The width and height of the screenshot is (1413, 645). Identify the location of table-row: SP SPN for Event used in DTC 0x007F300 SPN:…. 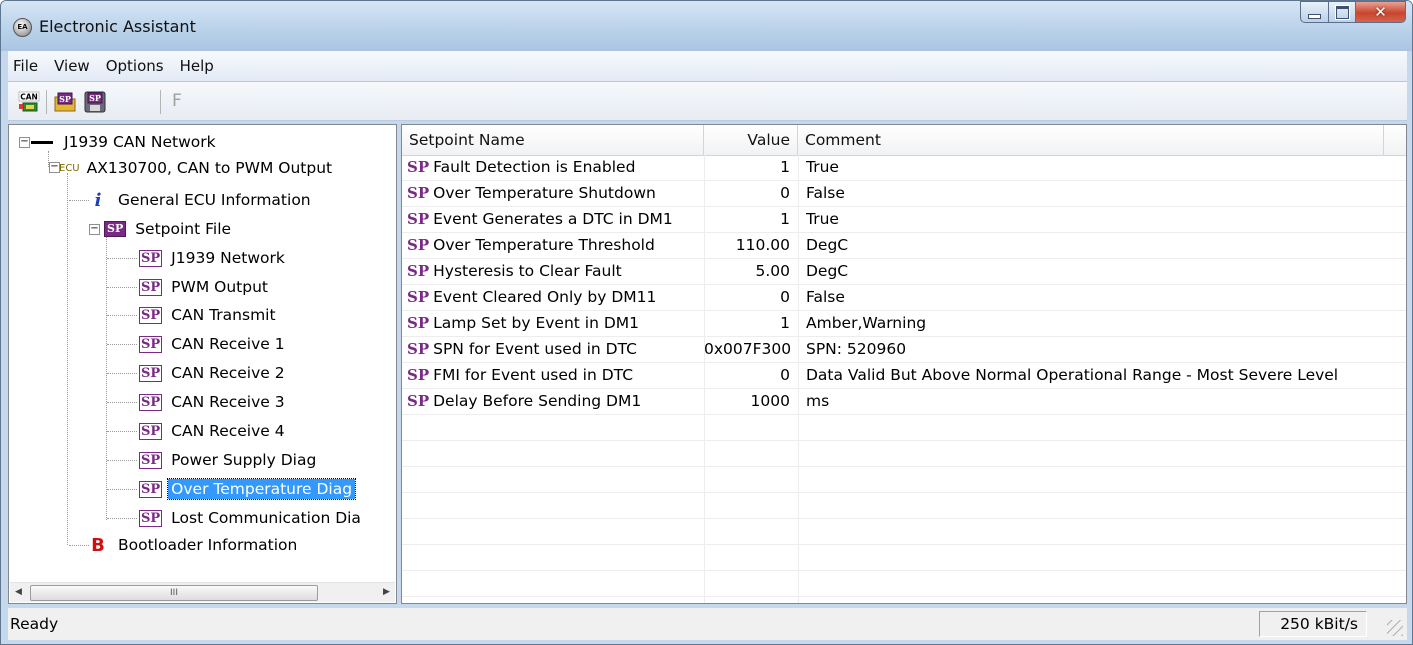
(904, 350).